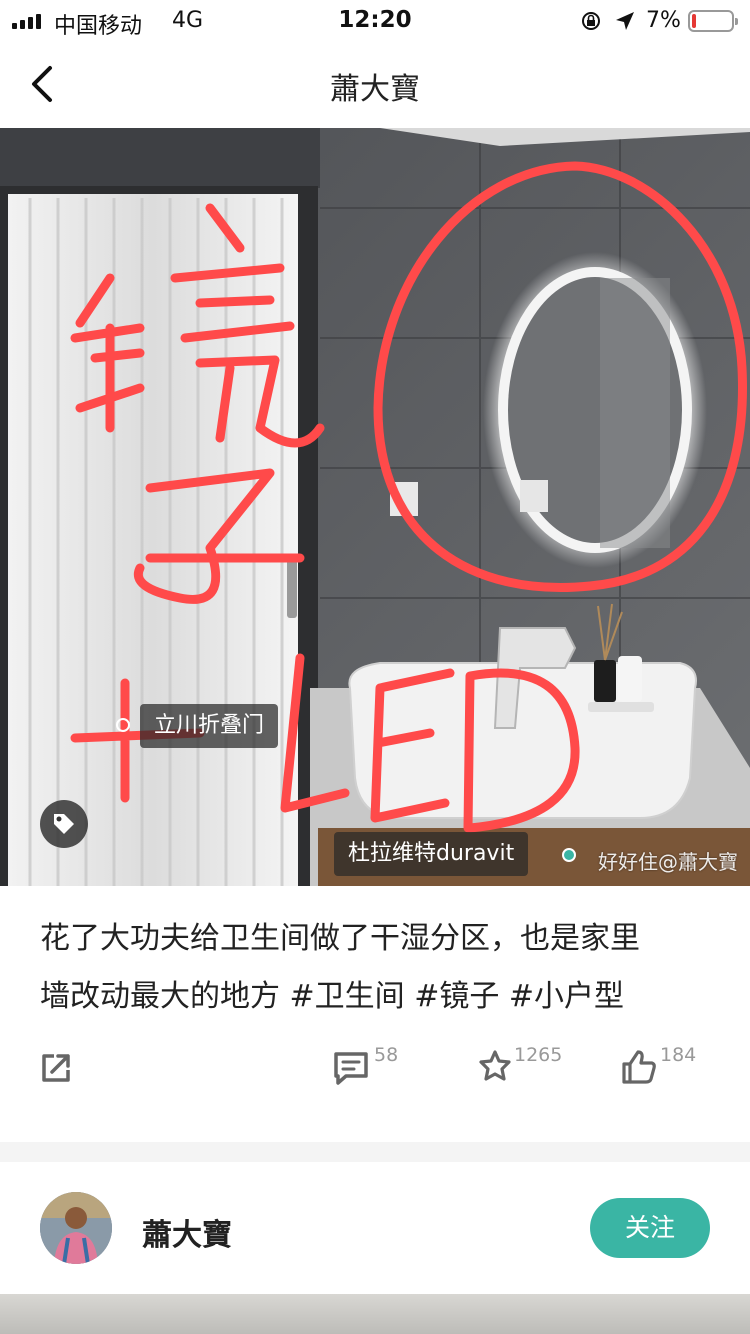 Image resolution: width=750 pixels, height=1334 pixels. What do you see at coordinates (386, 1055) in the screenshot?
I see `comment-count: 58` at bounding box center [386, 1055].